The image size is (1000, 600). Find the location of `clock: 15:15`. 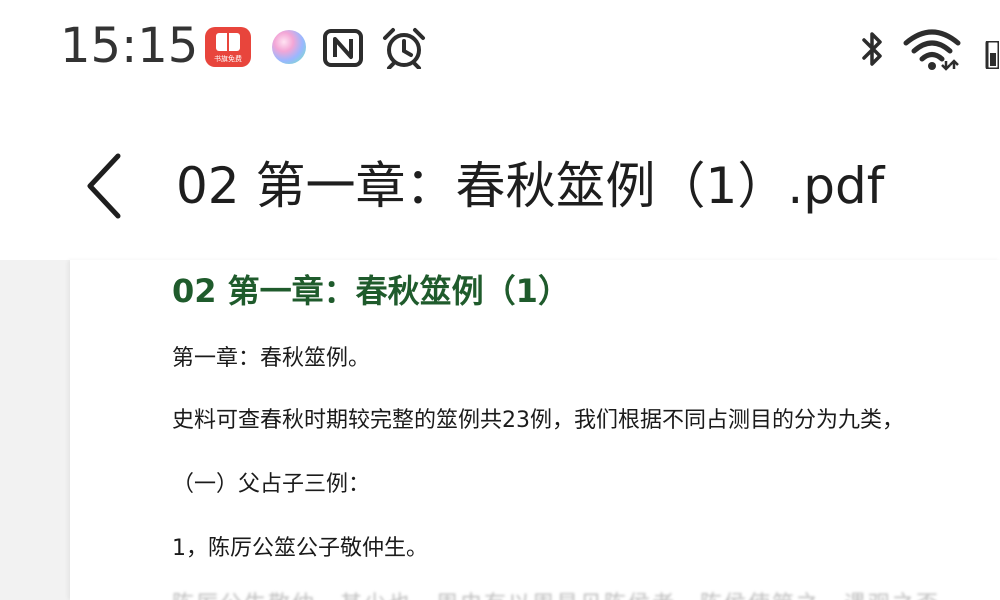

clock: 15:15 is located at coordinates (129, 46).